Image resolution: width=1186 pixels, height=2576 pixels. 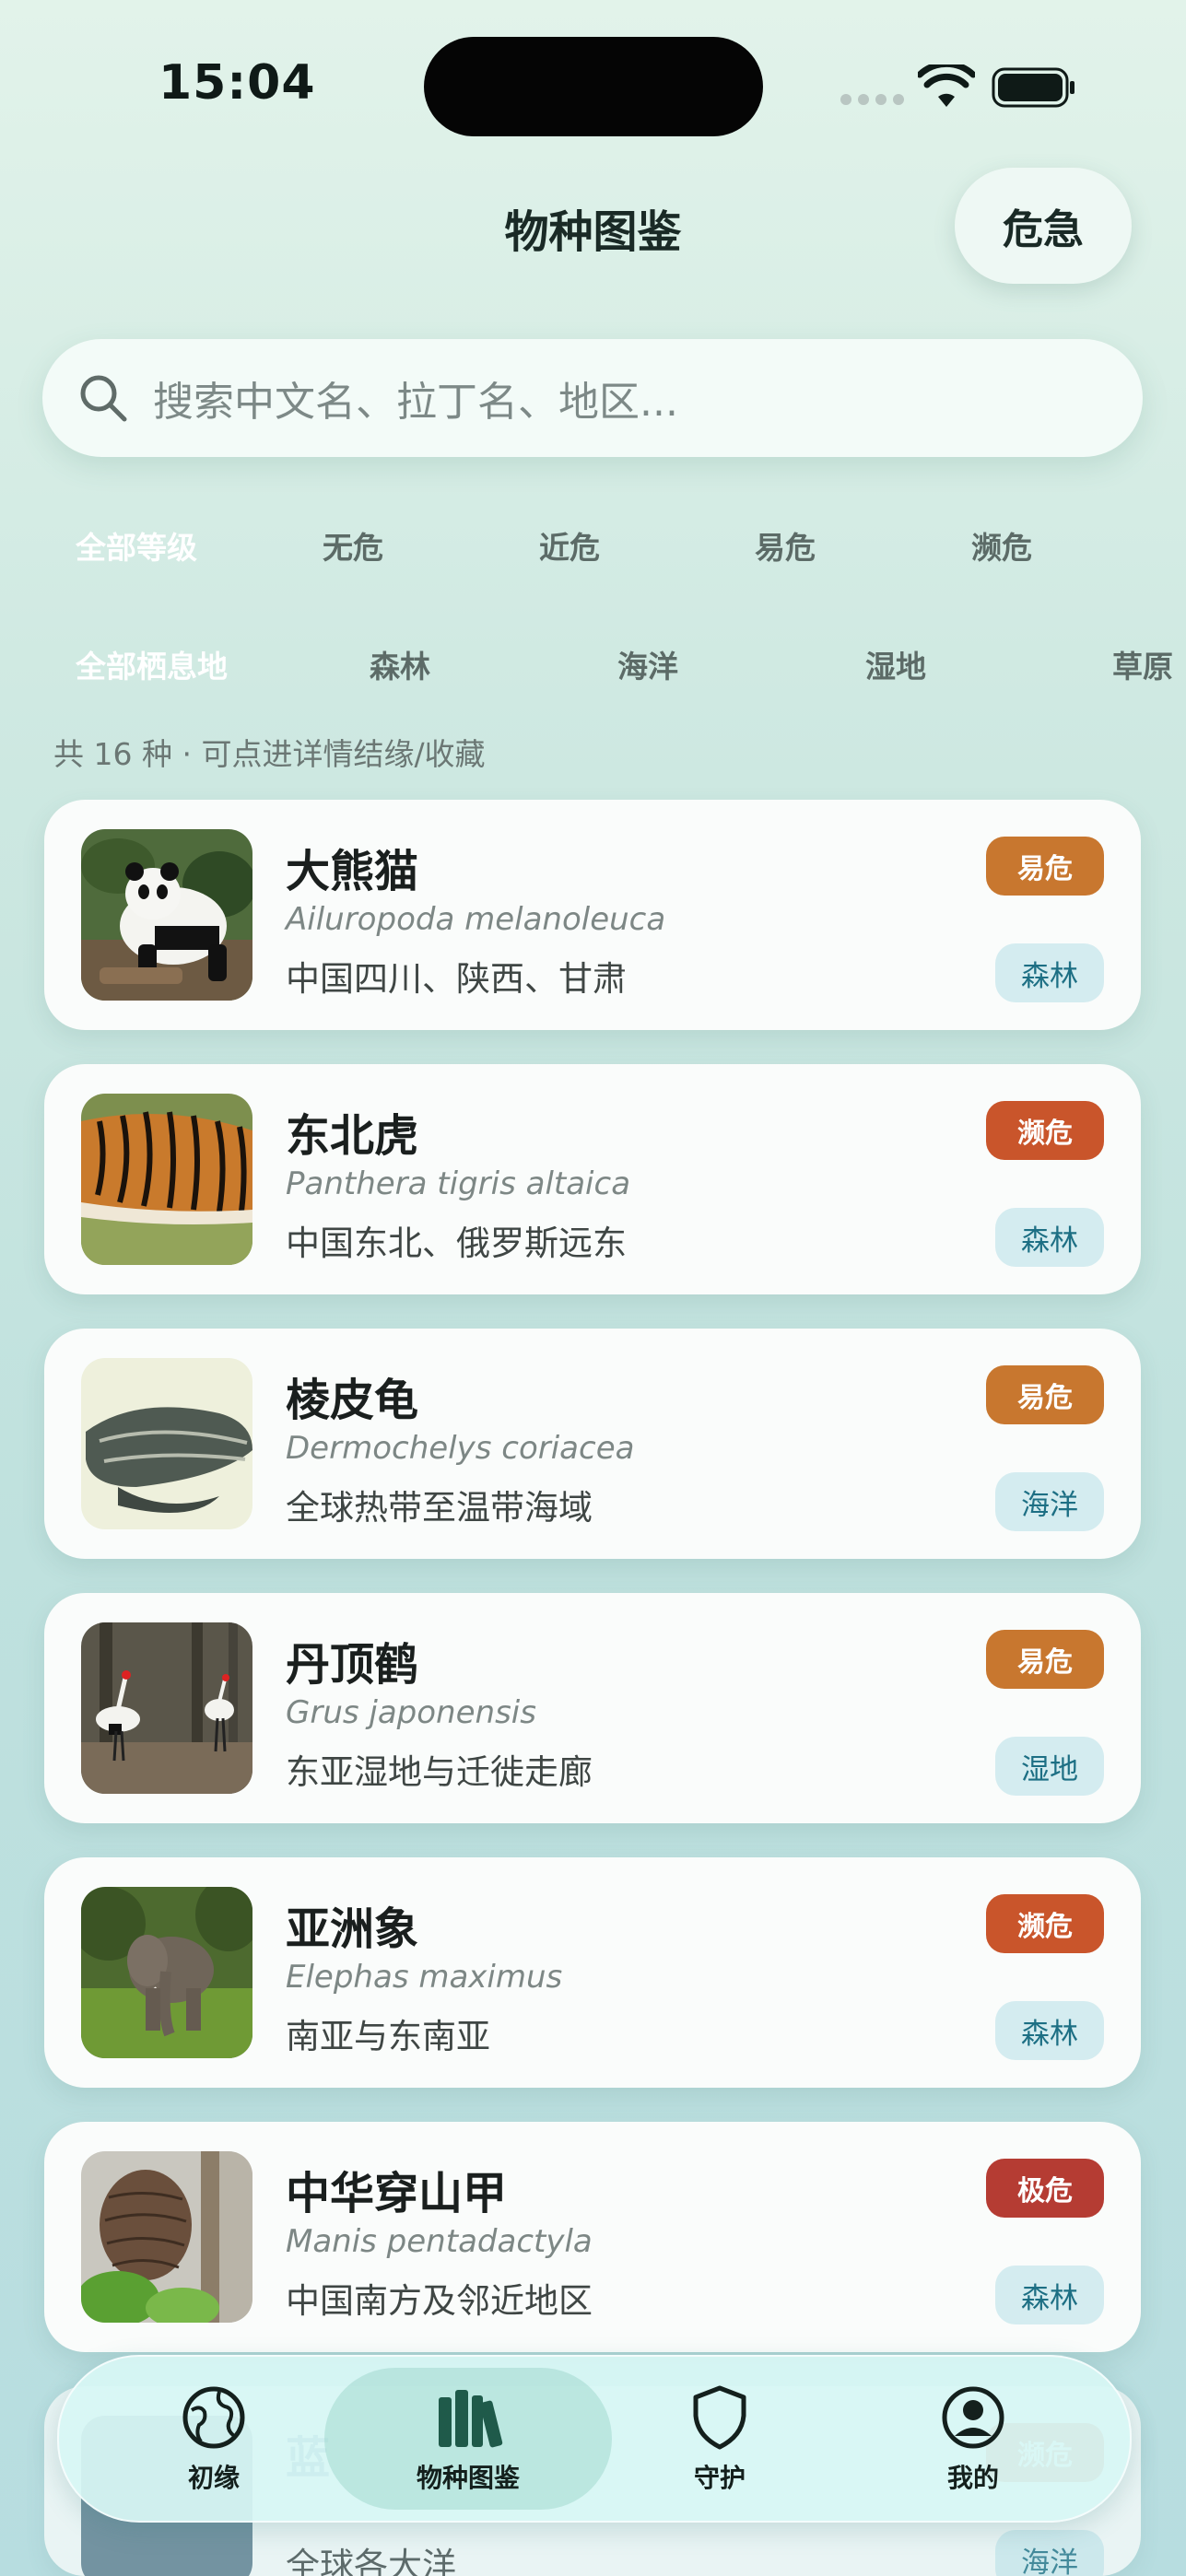 What do you see at coordinates (476, 919) in the screenshot?
I see `species-latin-name: Ailuropoda melanoleuca` at bounding box center [476, 919].